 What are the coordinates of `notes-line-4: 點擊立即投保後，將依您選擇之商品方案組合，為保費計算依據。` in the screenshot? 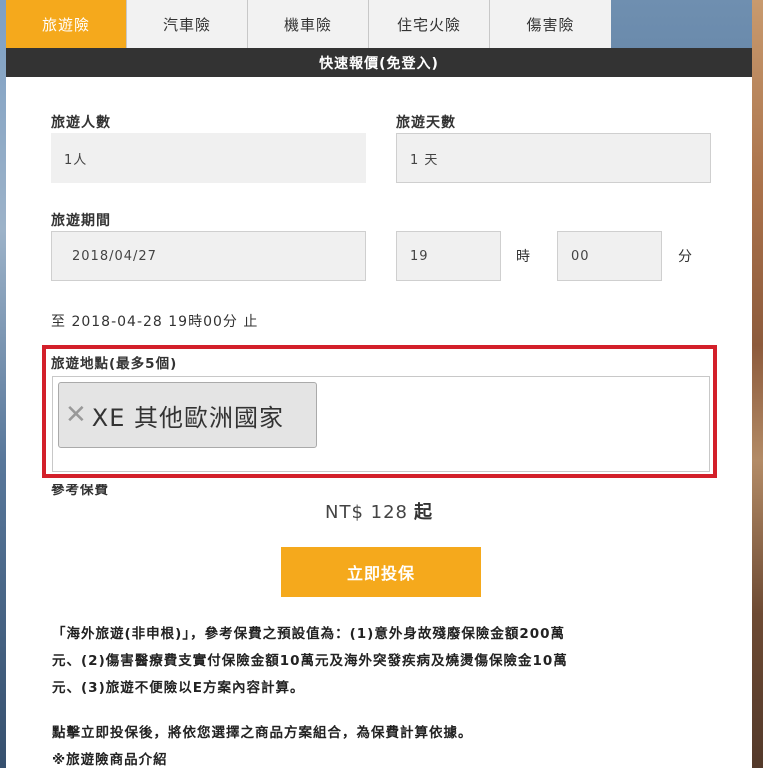 It's located at (262, 733).